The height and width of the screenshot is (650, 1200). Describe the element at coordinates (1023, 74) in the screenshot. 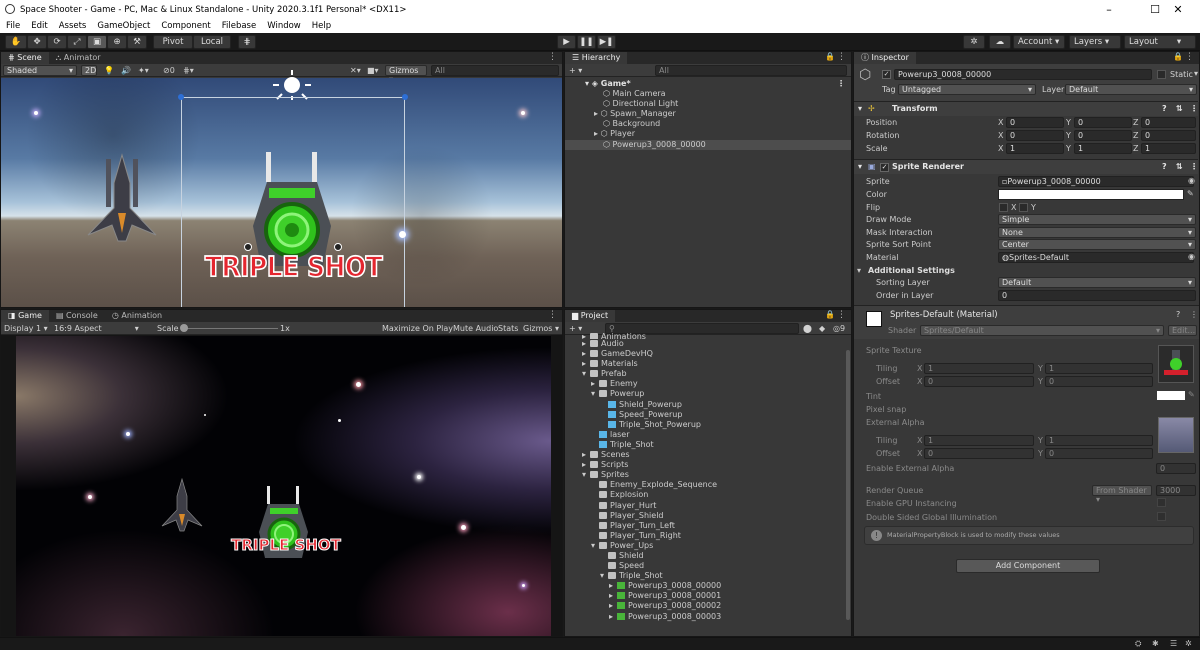

I see `object-name-field: Powerup3_0008_00000` at that location.